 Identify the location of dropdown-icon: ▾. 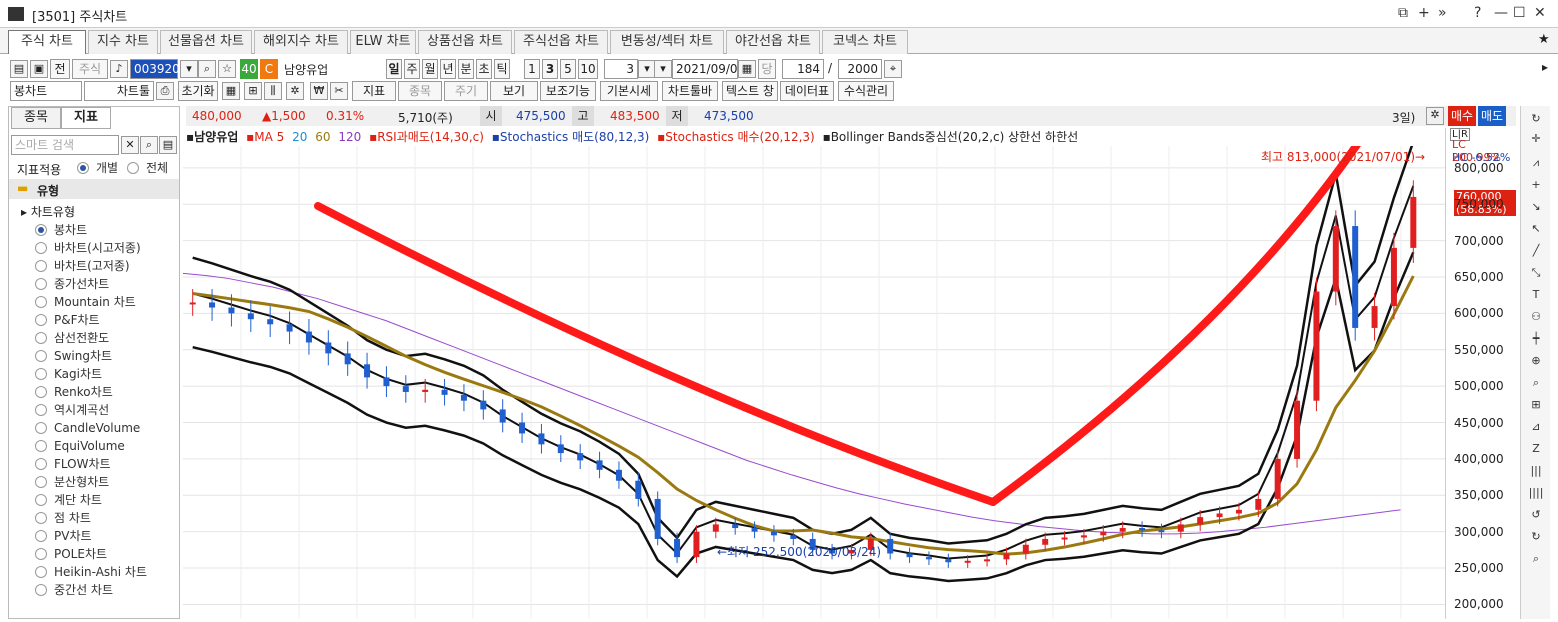
(189, 69).